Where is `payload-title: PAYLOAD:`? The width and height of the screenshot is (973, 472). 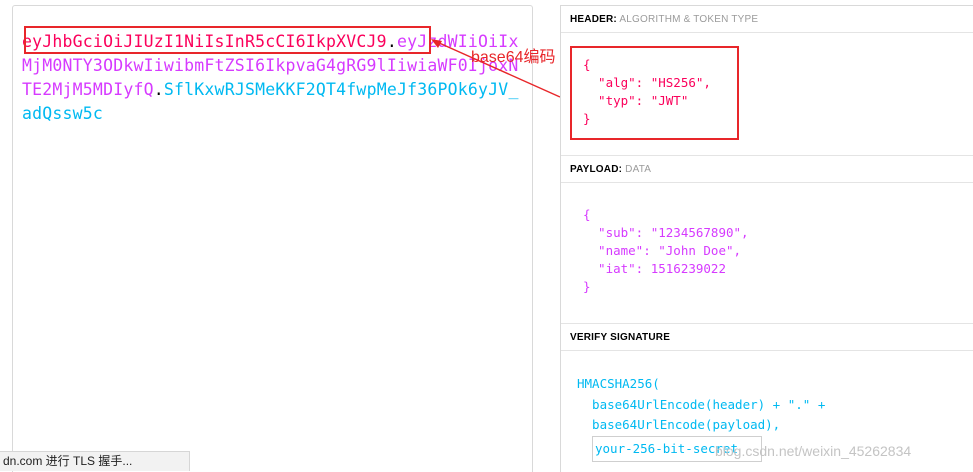 payload-title: PAYLOAD: is located at coordinates (596, 169).